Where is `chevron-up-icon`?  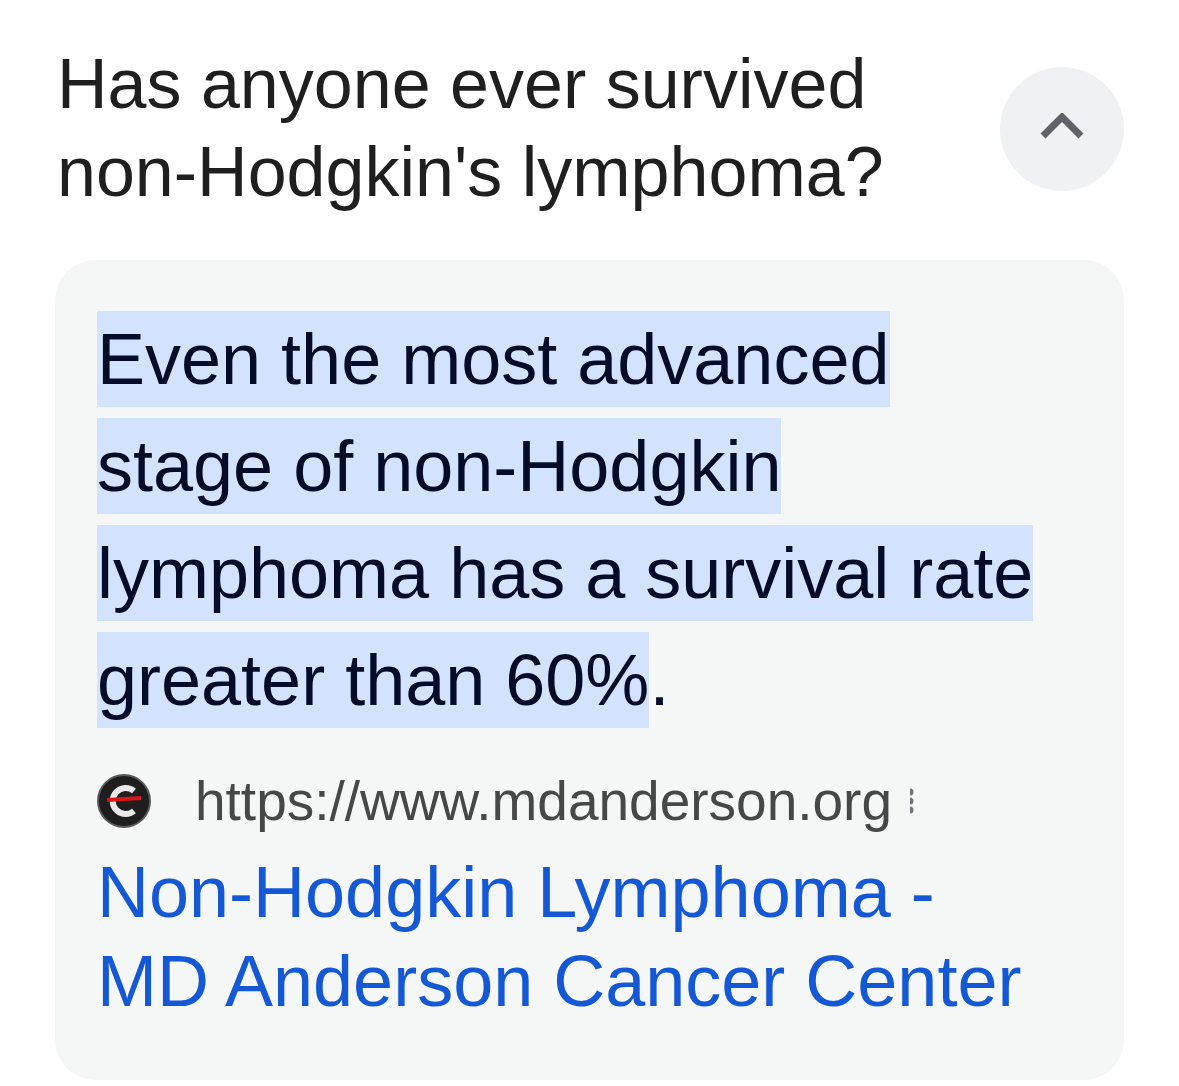
chevron-up-icon is located at coordinates (1062, 126).